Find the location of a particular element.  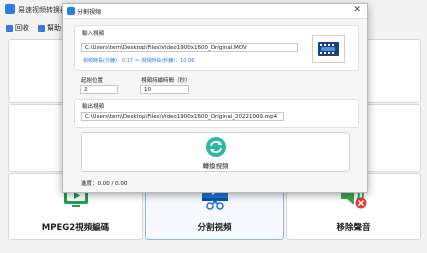

start-position-input: 2 is located at coordinates (99, 89).